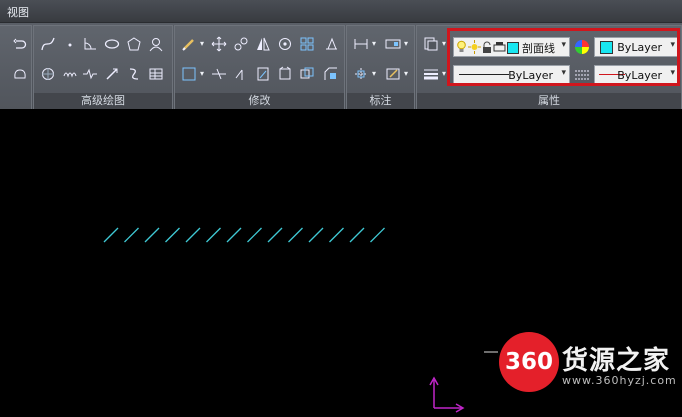  I want to click on advanced-draw-panel: 高级绘图, so click(103, 67).